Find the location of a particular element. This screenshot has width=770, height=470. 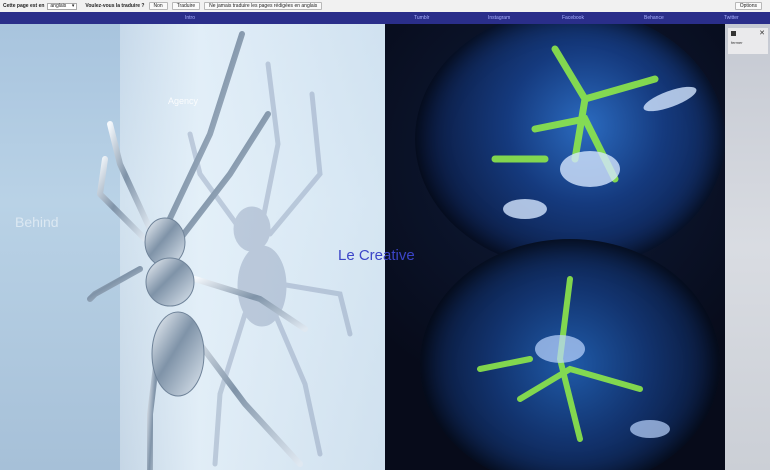

nav-link-instagram: Instagram is located at coordinates (499, 18).